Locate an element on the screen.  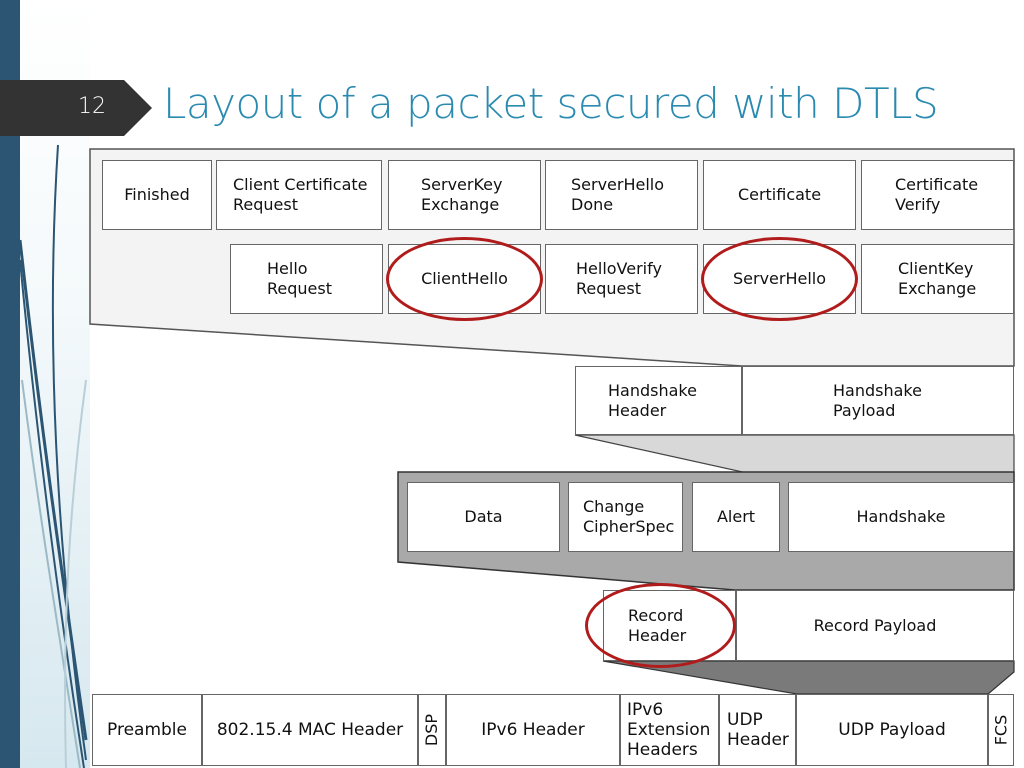
handshake-message-label: Certificate Verify is located at coordinates (937, 194).